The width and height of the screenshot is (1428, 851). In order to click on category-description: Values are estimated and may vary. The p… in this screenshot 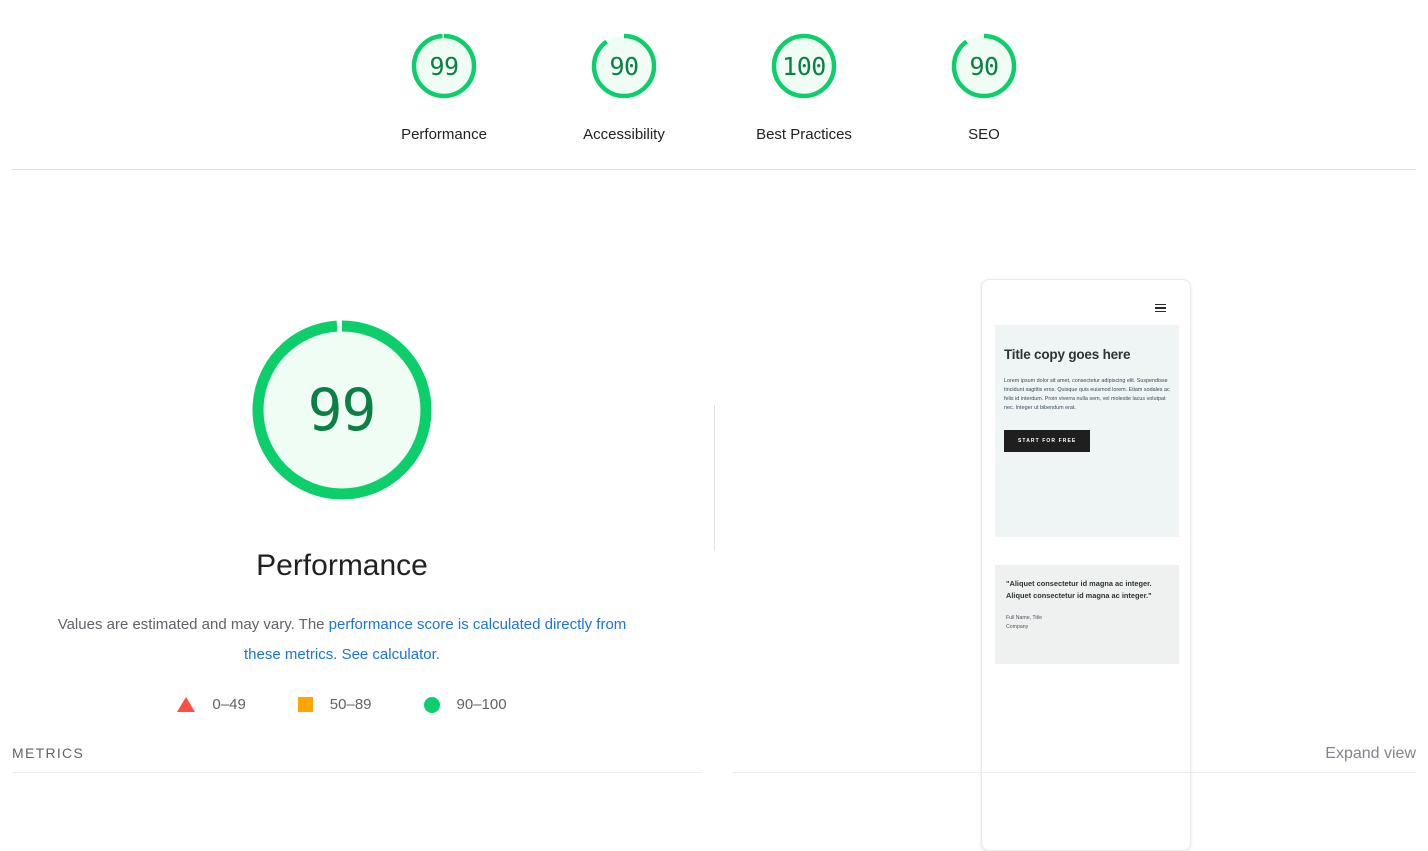, I will do `click(342, 640)`.